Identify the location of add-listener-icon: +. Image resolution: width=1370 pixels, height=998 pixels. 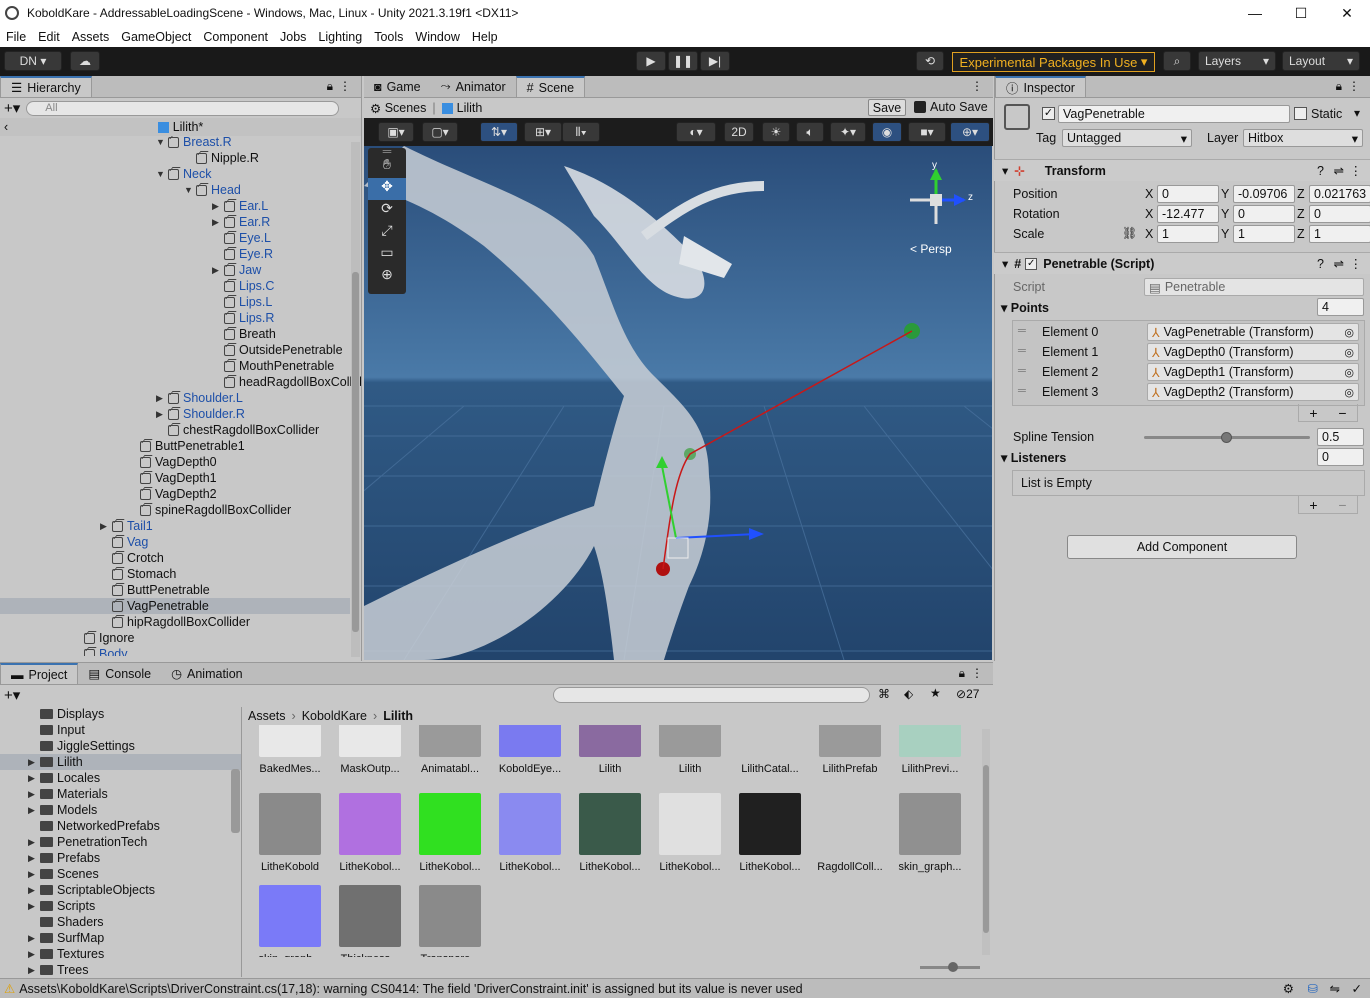
(1313, 505).